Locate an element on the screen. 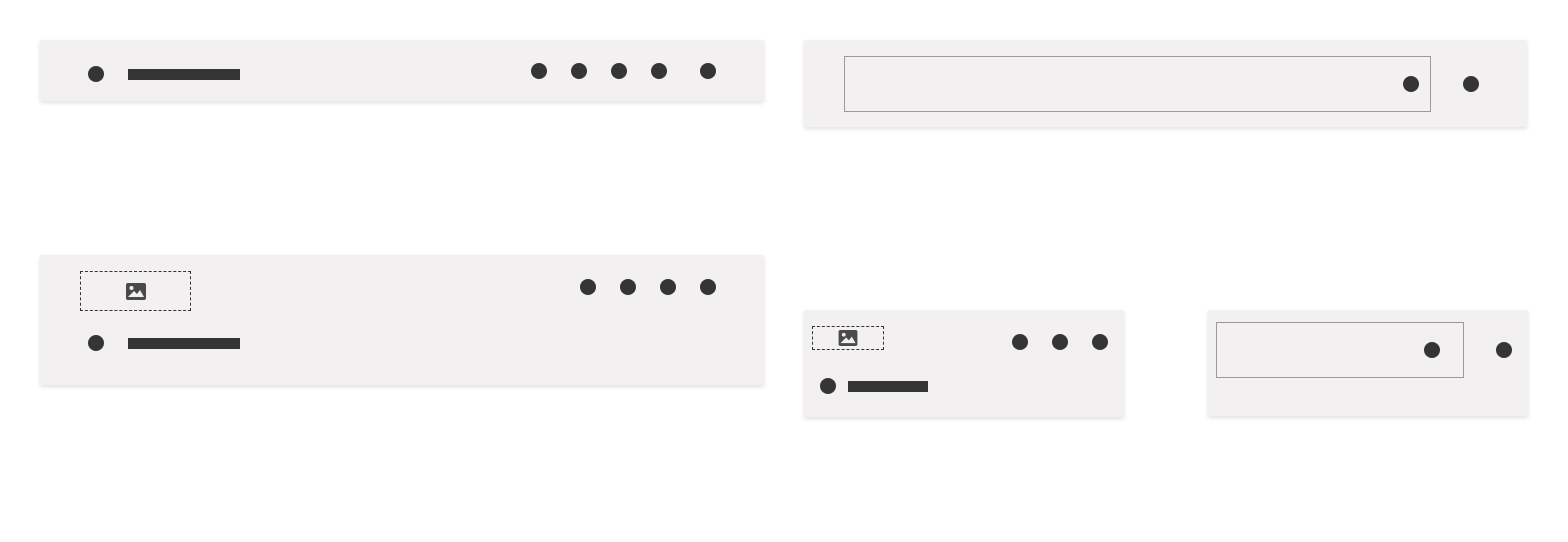 This screenshot has height=542, width=1568. desktop-header-bar is located at coordinates (402, 70).